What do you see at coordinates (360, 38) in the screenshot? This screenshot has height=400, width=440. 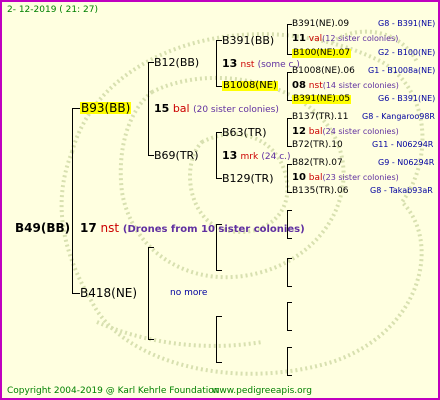 I see `gen4-note: (12 sister colonies)` at bounding box center [360, 38].